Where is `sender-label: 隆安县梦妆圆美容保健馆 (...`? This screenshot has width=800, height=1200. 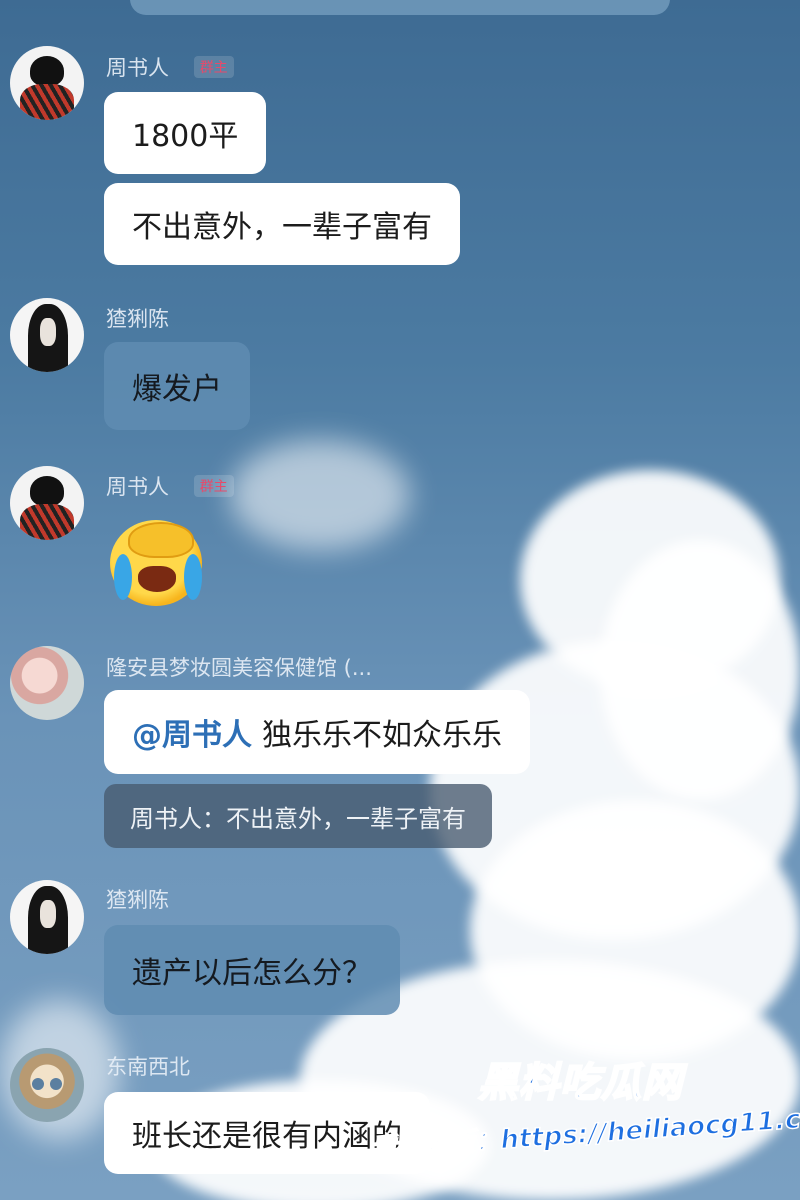
sender-label: 隆安县梦妆圆美容保健馆 (... is located at coordinates (239, 668).